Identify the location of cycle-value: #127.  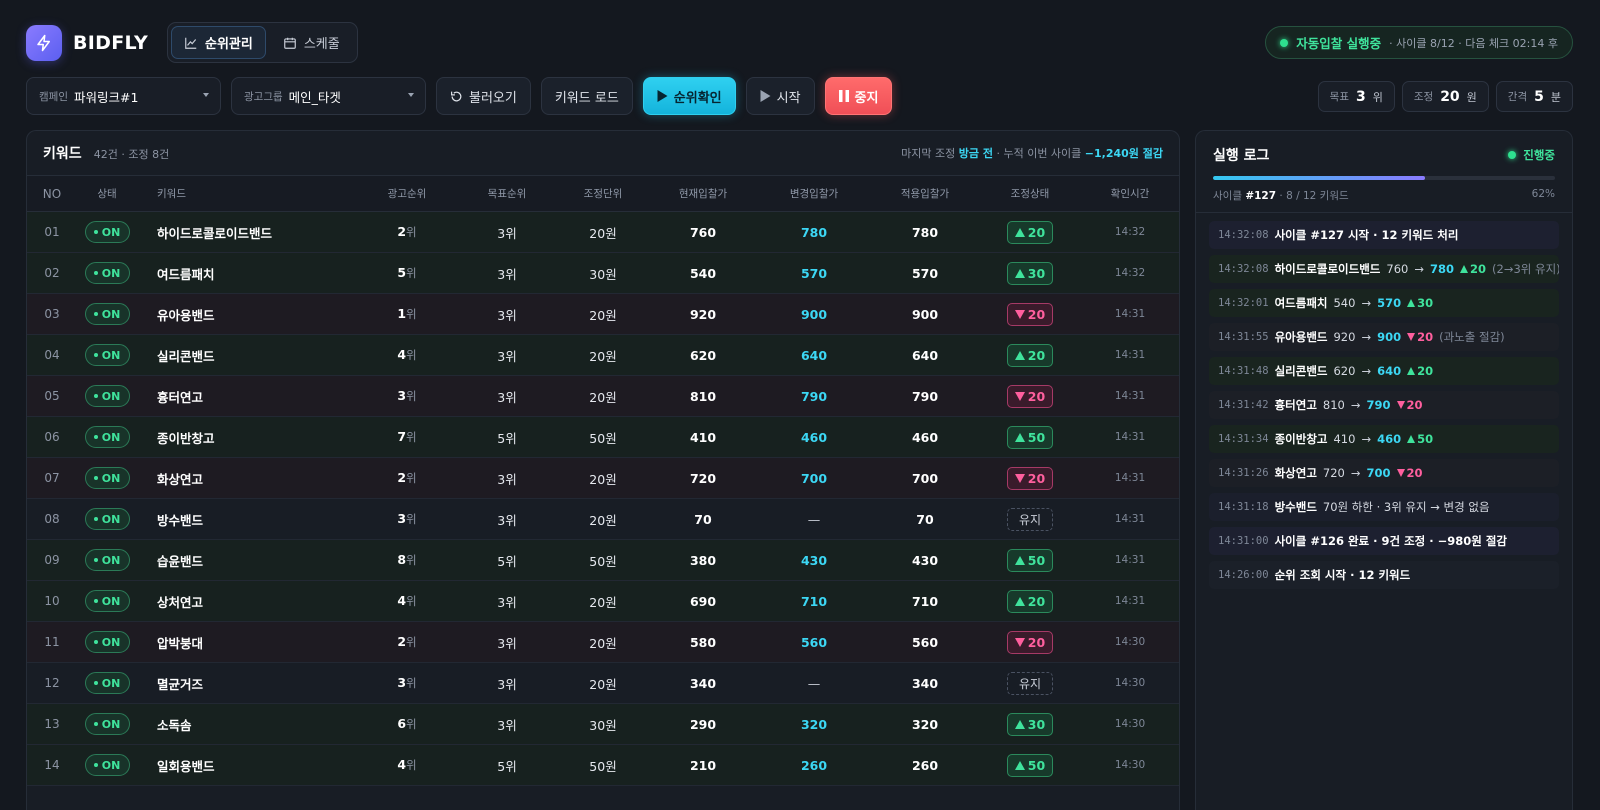
(1261, 196).